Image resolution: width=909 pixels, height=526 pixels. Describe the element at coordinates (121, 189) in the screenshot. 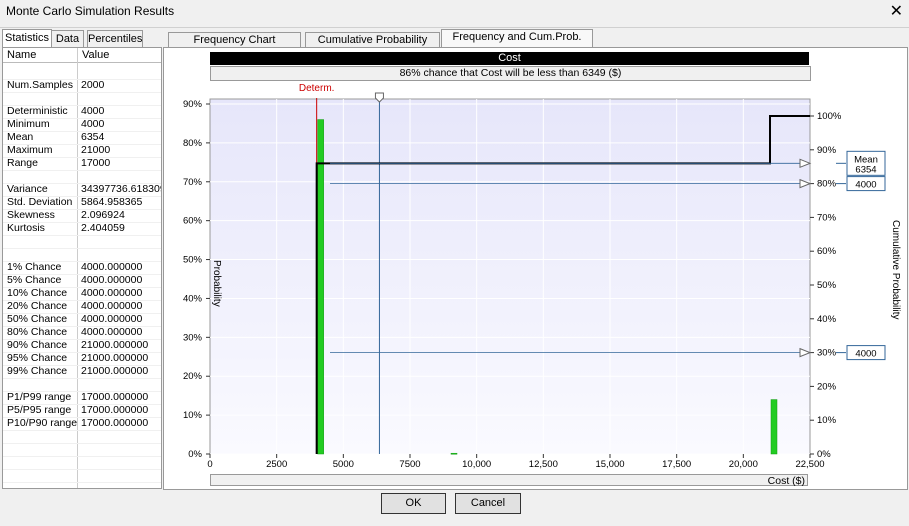

I see `row-value: 34397736.618309` at that location.